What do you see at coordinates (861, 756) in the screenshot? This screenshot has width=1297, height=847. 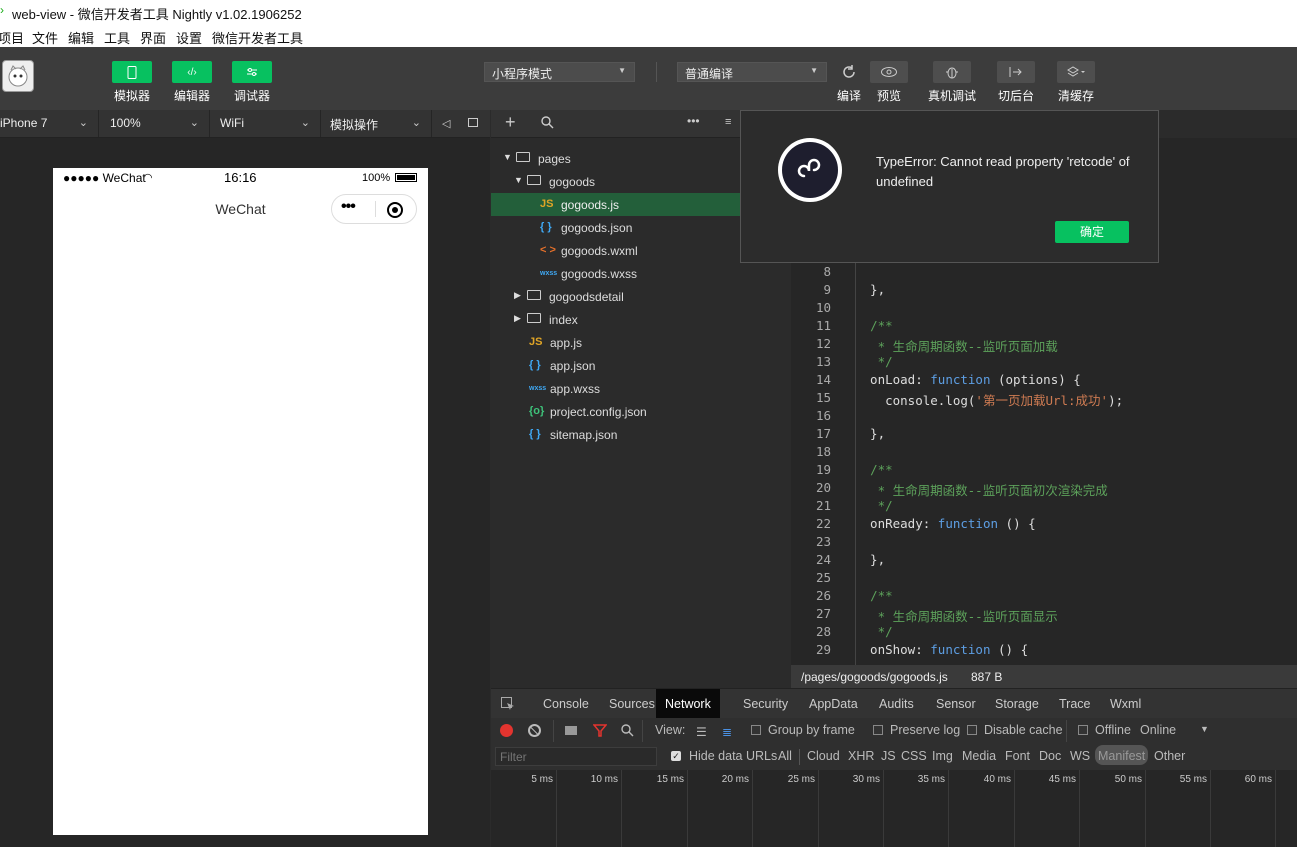 I see `filter-xhr: XHR` at bounding box center [861, 756].